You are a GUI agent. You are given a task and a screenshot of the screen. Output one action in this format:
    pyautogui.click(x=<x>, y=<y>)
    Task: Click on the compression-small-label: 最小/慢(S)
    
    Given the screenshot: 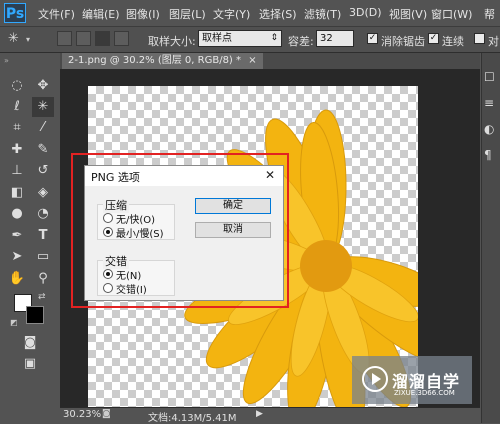 What is the action you would take?
    pyautogui.click(x=140, y=232)
    